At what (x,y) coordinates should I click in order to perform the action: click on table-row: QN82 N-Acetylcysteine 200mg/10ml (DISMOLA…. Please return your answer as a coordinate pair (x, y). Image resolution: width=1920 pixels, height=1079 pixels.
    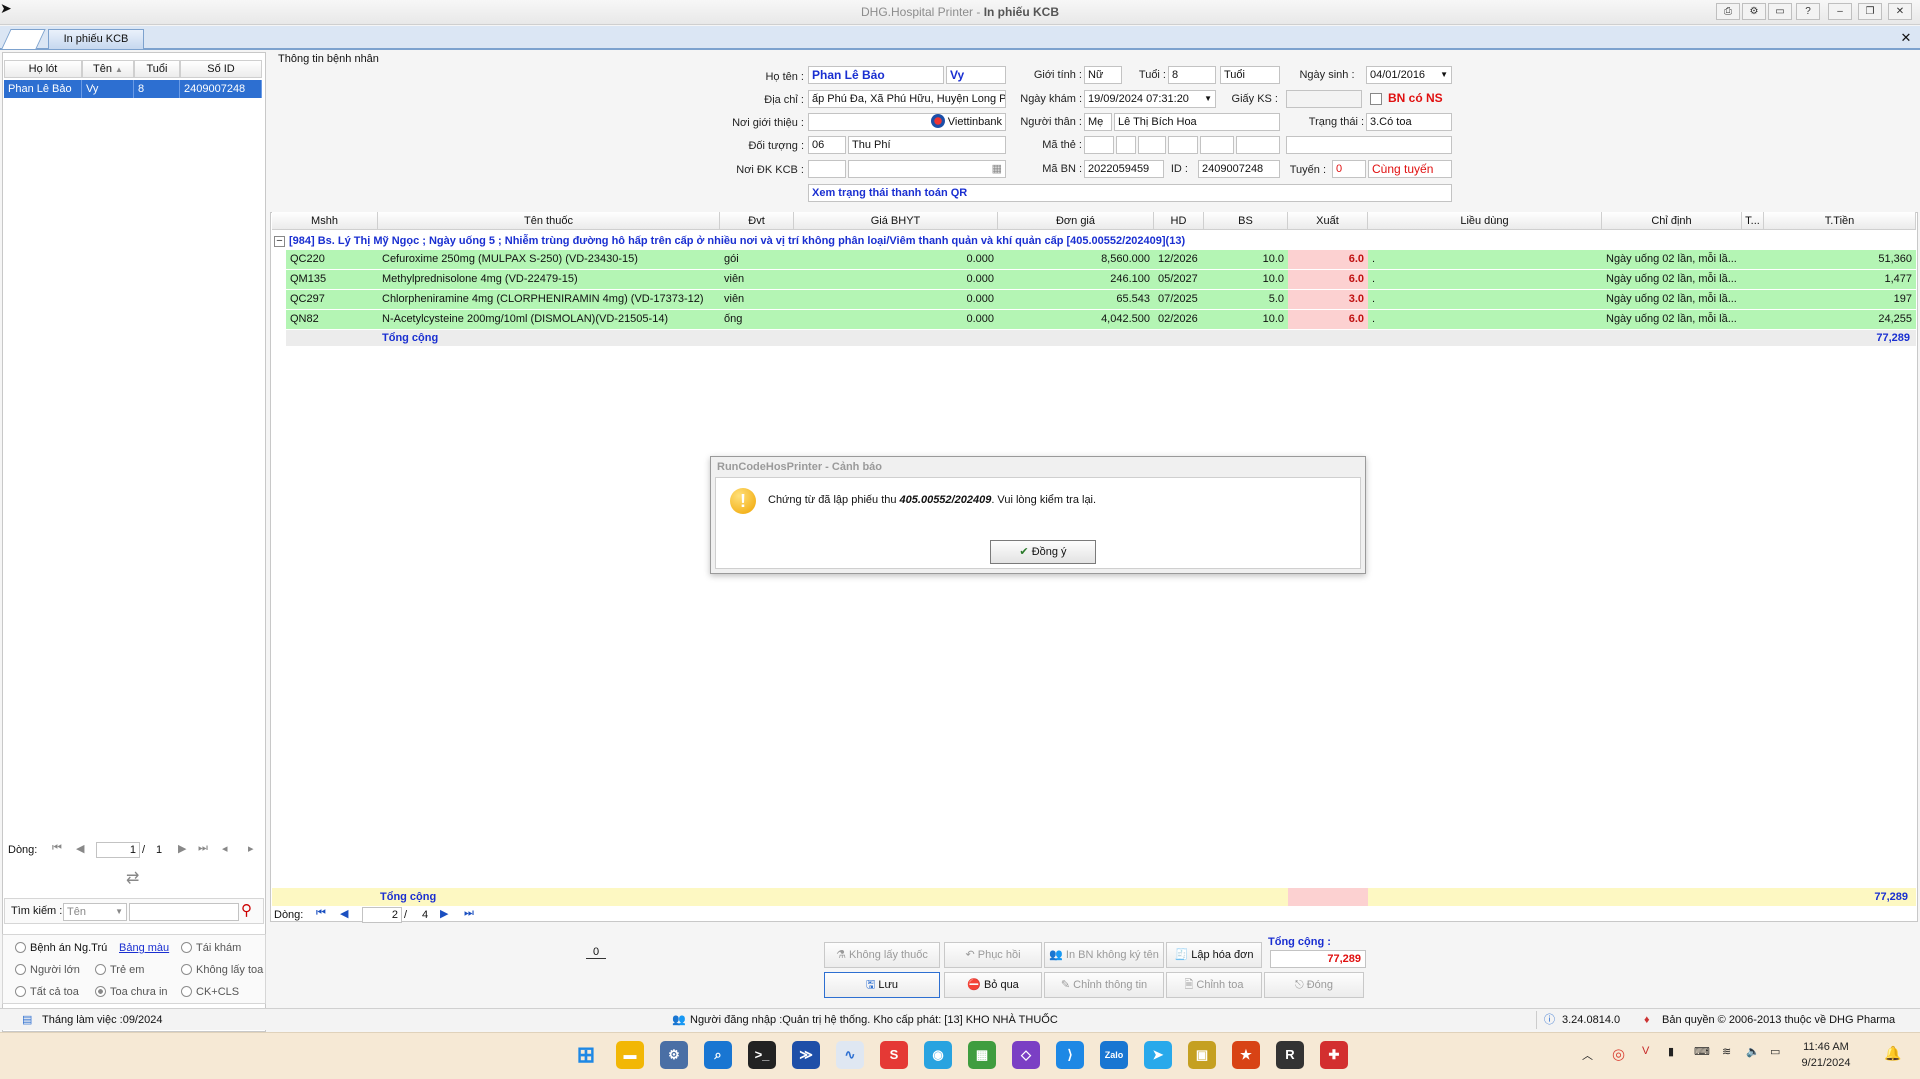
    Looking at the image, I should click on (1101, 320).